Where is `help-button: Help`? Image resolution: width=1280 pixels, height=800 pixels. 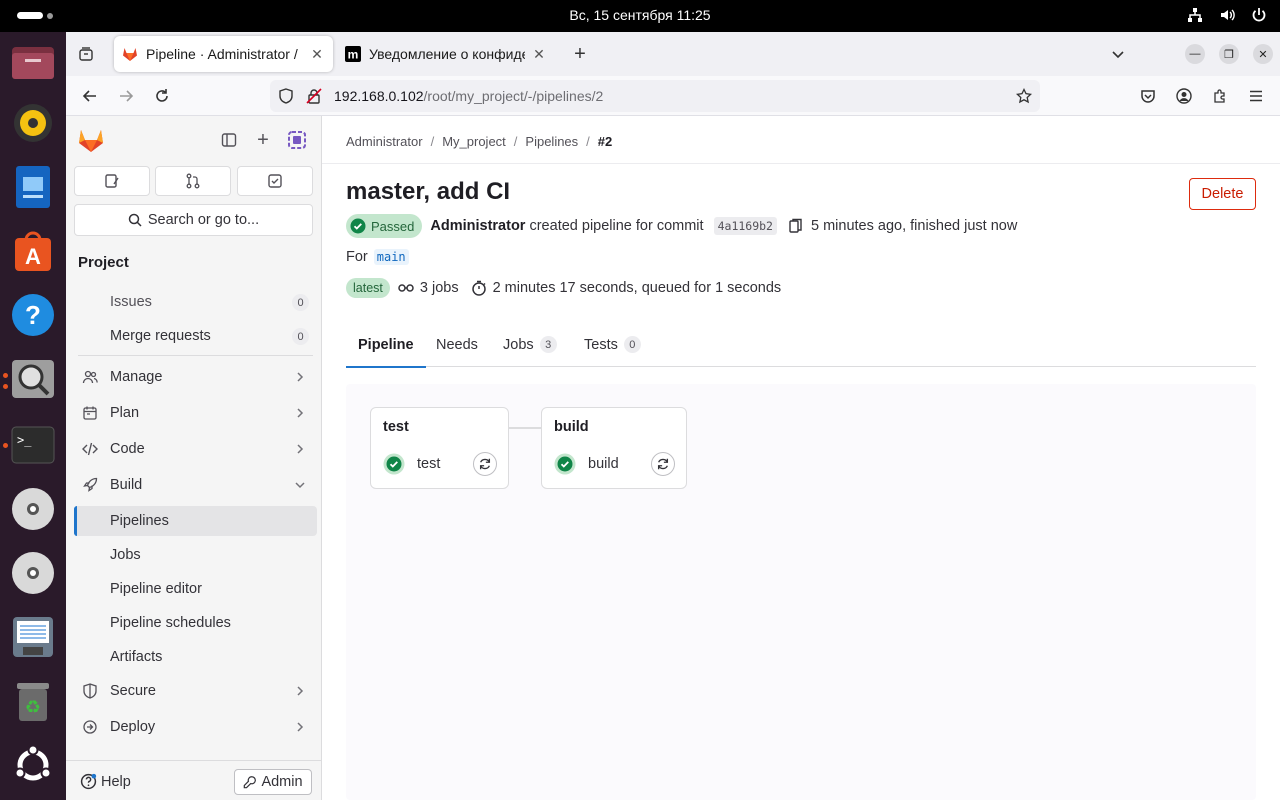 help-button: Help is located at coordinates (105, 781).